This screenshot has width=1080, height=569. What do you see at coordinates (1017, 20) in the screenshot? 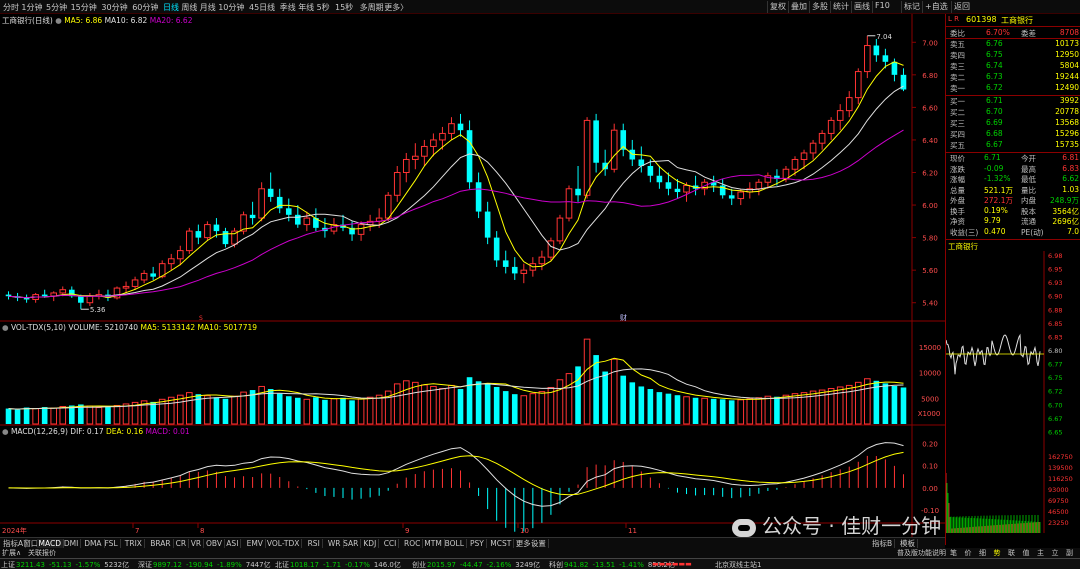
I see `stock-name: 工商银行` at bounding box center [1017, 20].